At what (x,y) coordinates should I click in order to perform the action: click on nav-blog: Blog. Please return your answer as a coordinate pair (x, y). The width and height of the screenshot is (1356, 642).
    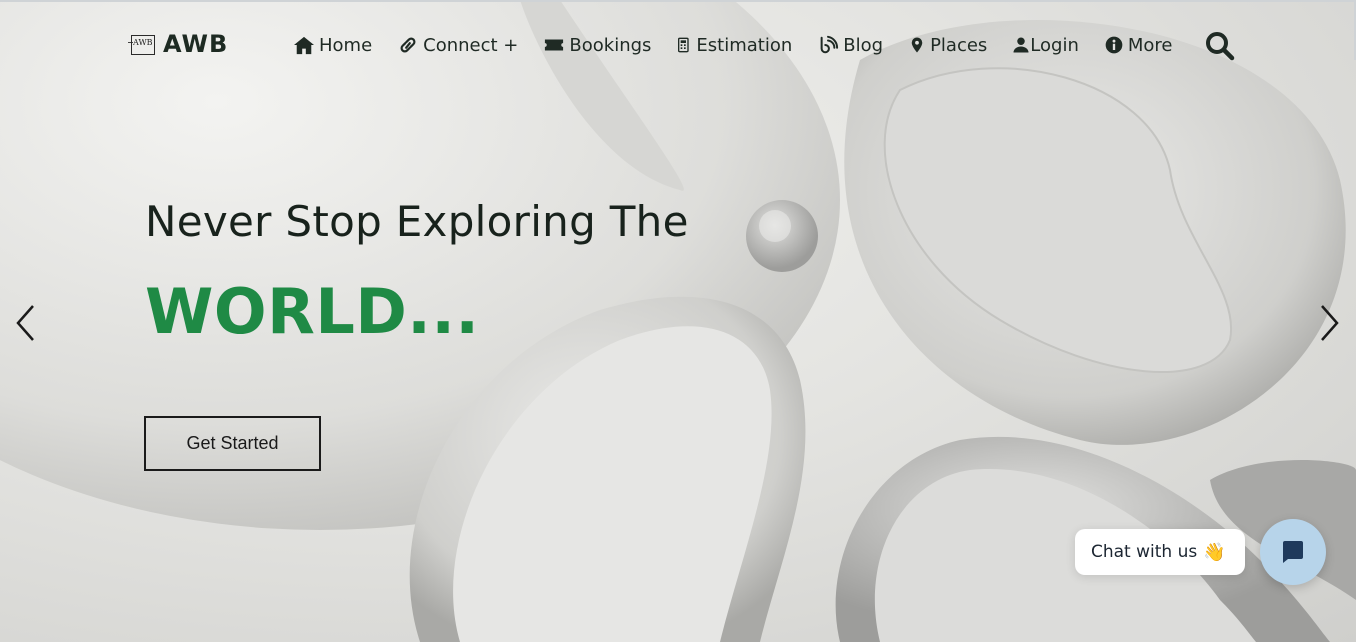
    Looking at the image, I should click on (850, 45).